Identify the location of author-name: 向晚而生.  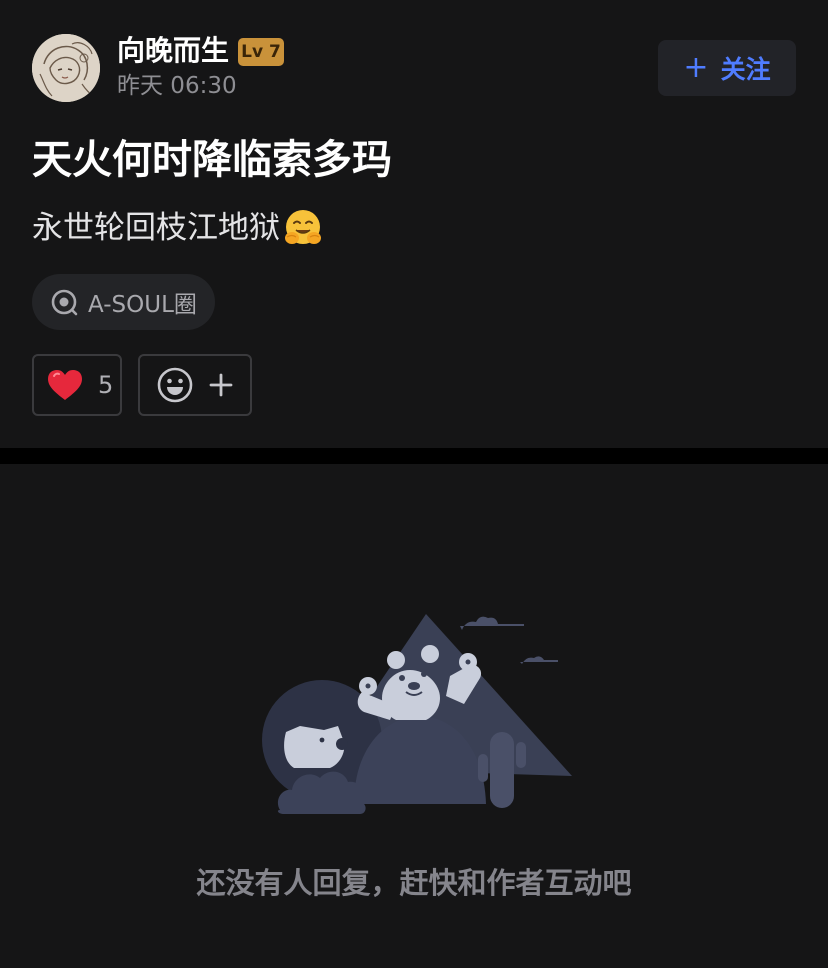
(173, 51).